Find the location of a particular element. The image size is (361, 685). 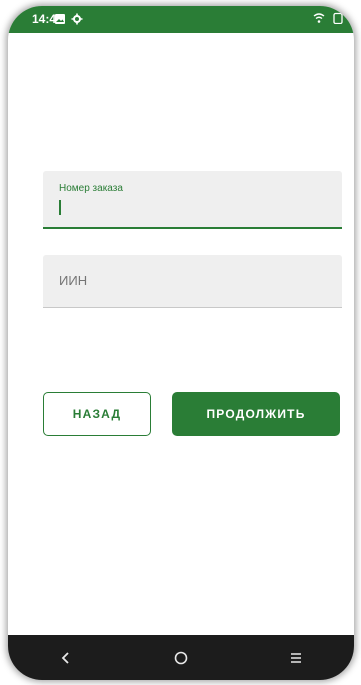

image-icon is located at coordinates (60, 19).